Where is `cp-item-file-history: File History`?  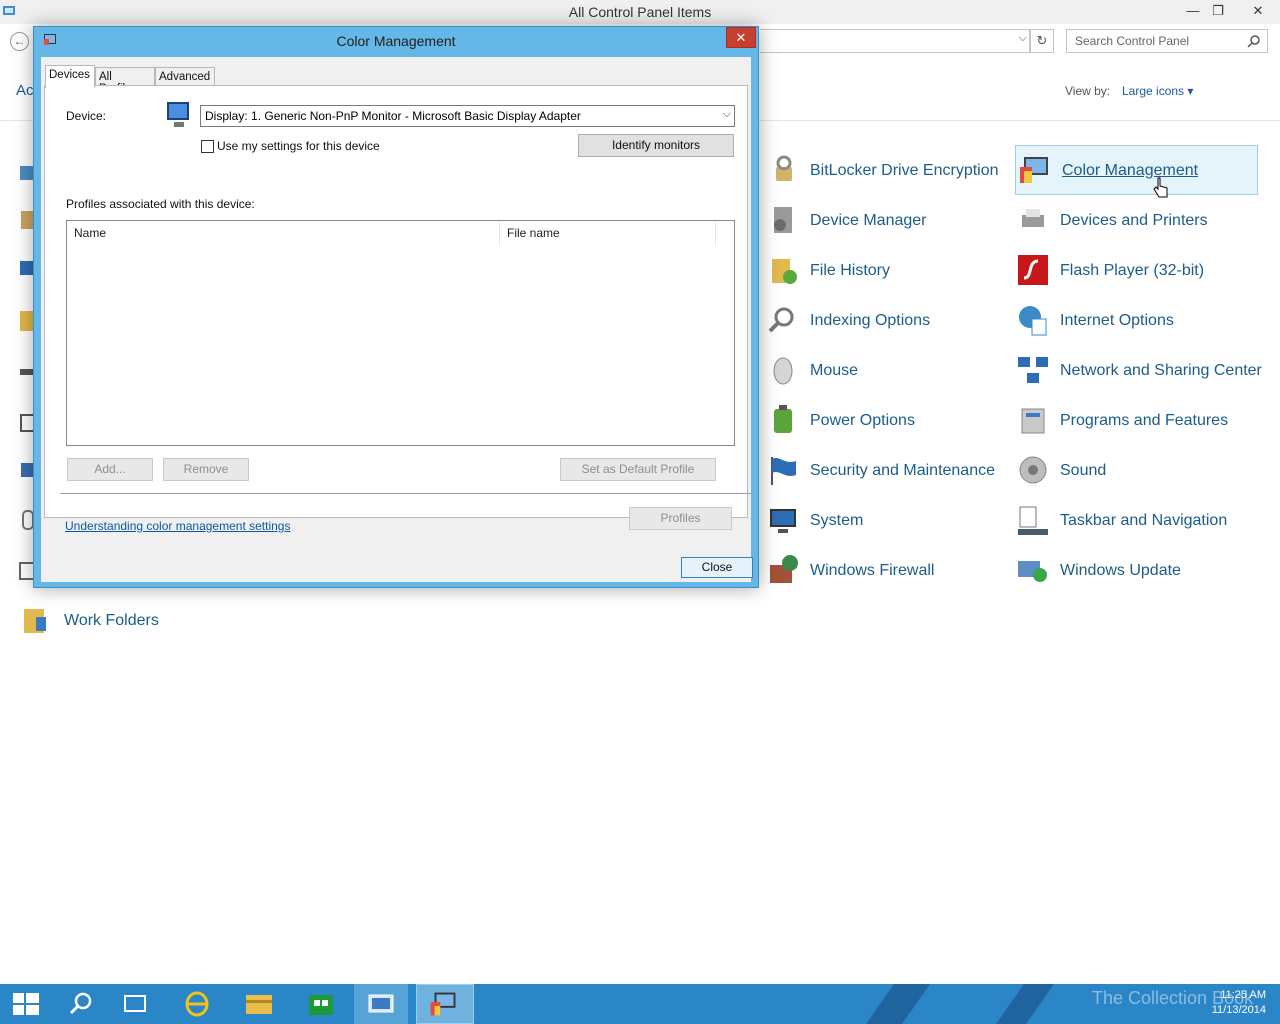
cp-item-file-history: File History is located at coordinates (828, 270).